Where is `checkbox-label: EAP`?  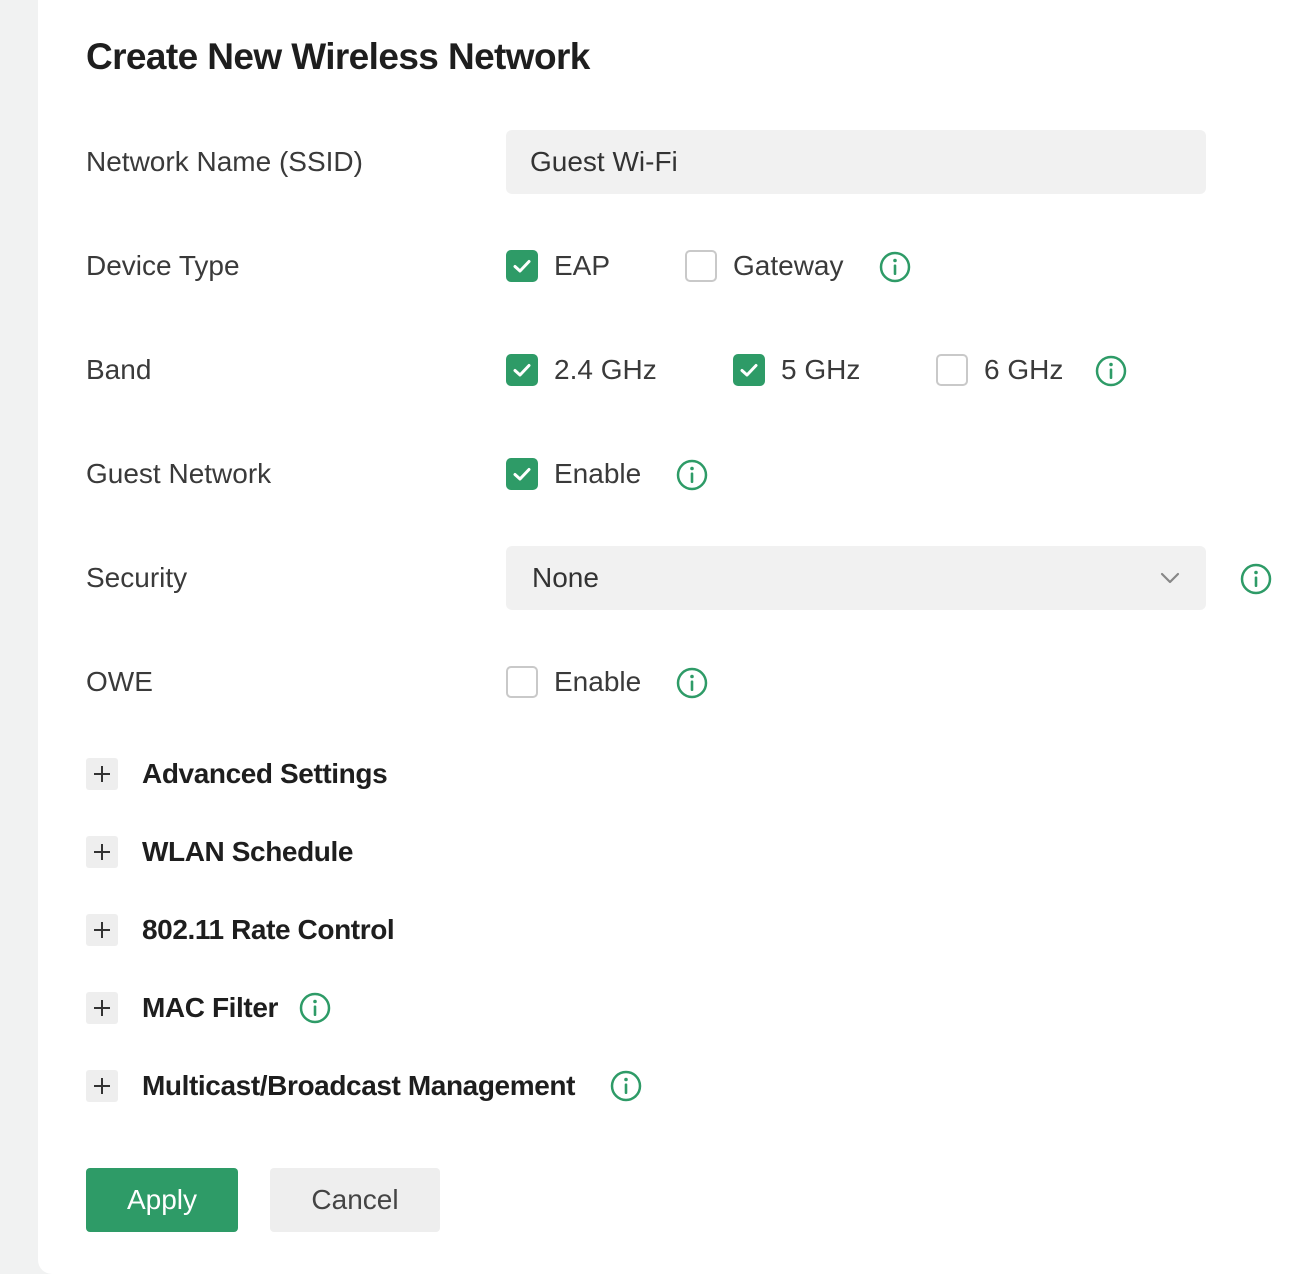
checkbox-label: EAP is located at coordinates (582, 265).